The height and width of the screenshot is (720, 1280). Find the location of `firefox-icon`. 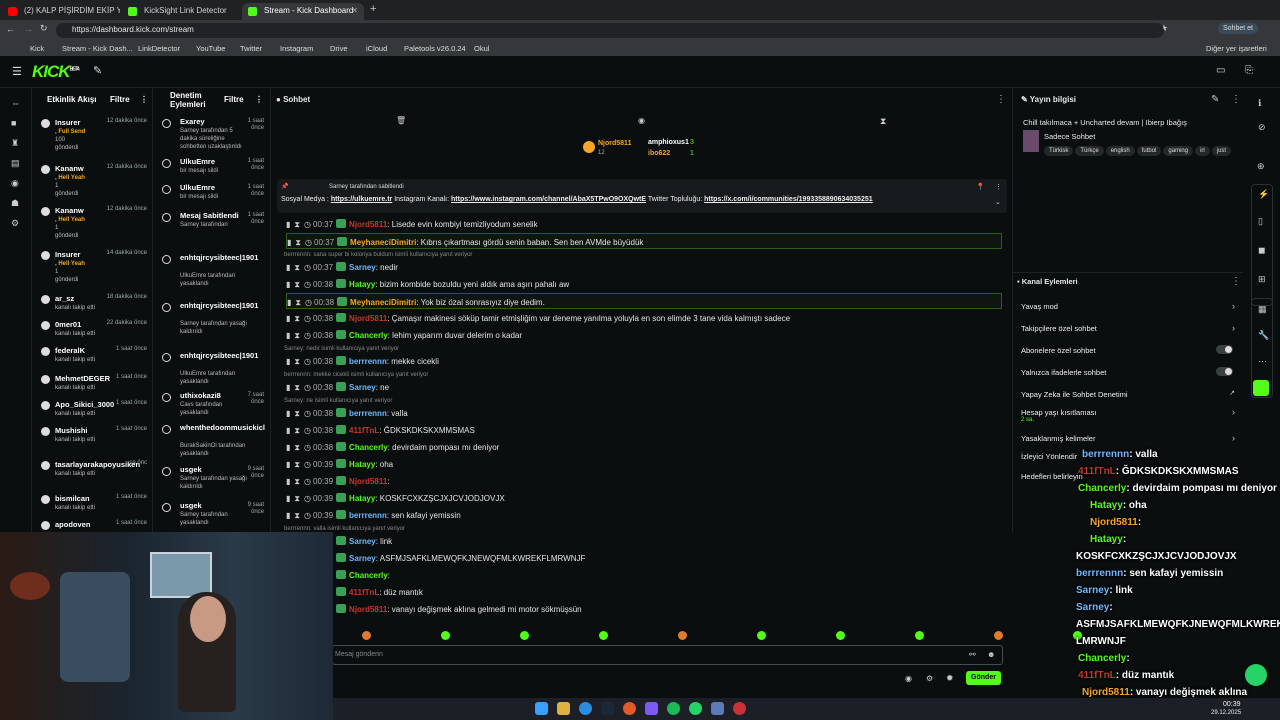

firefox-icon is located at coordinates (629, 708).